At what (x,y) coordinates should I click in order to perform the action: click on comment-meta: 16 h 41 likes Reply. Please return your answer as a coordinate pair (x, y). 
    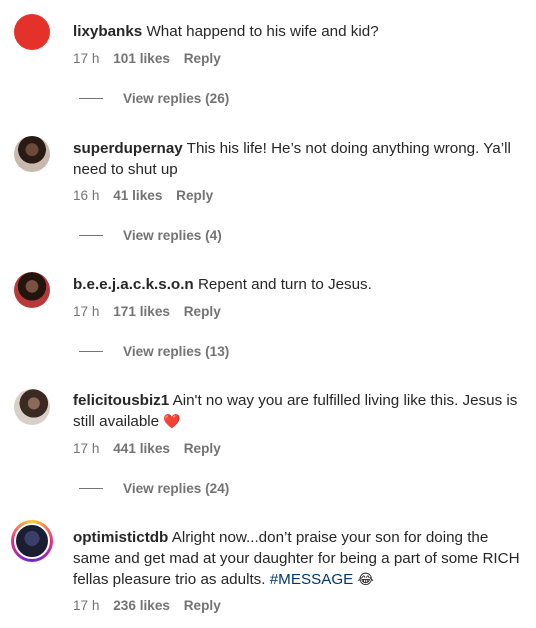
    Looking at the image, I should click on (148, 195).